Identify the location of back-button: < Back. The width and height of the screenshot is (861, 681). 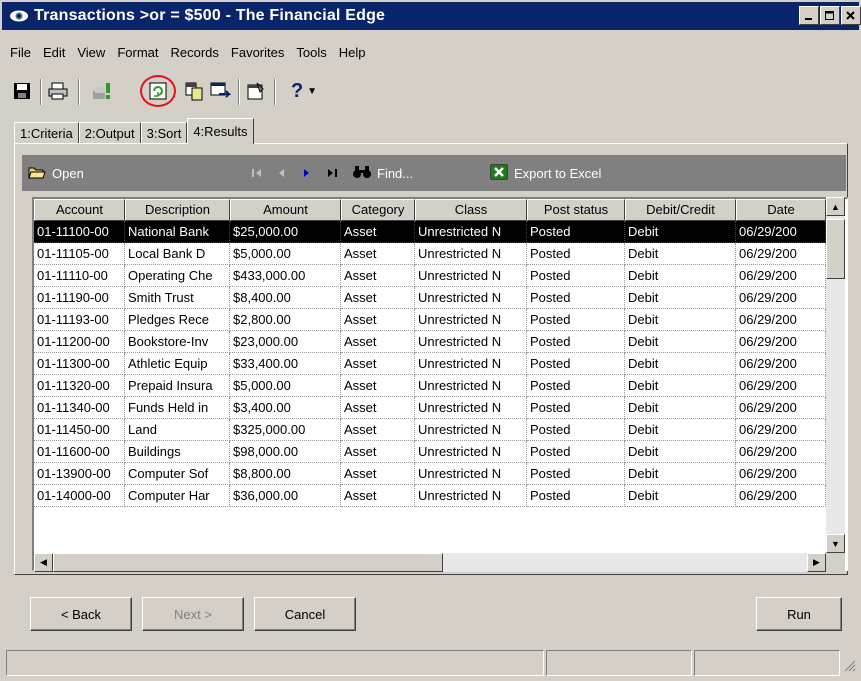
(81, 614).